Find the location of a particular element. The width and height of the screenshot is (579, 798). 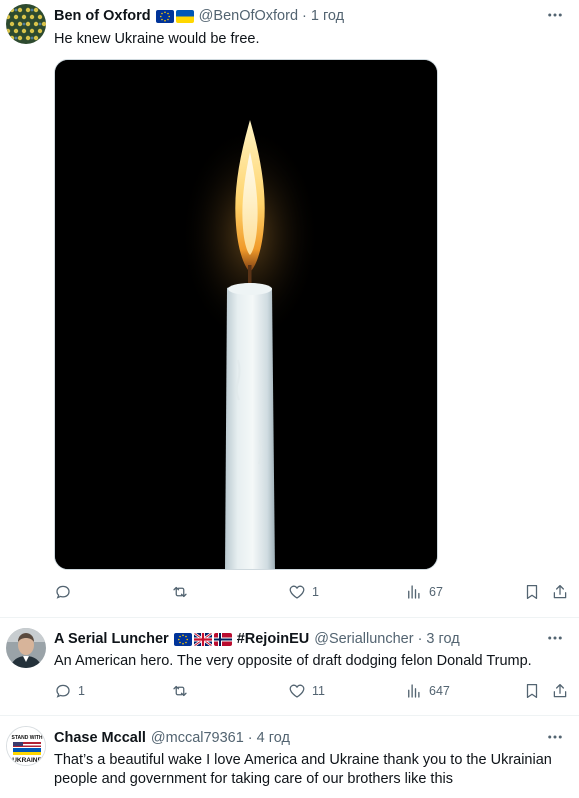

like-button: 1 is located at coordinates (303, 592).